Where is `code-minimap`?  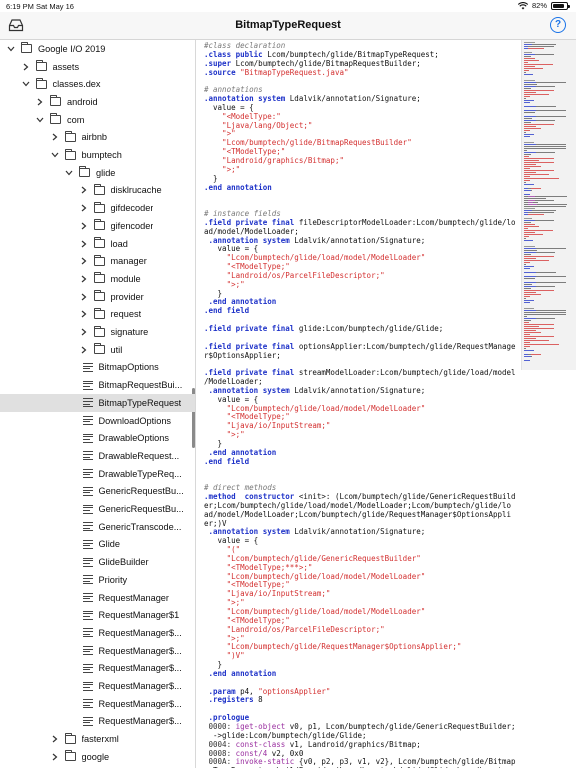
code-minimap is located at coordinates (548, 205).